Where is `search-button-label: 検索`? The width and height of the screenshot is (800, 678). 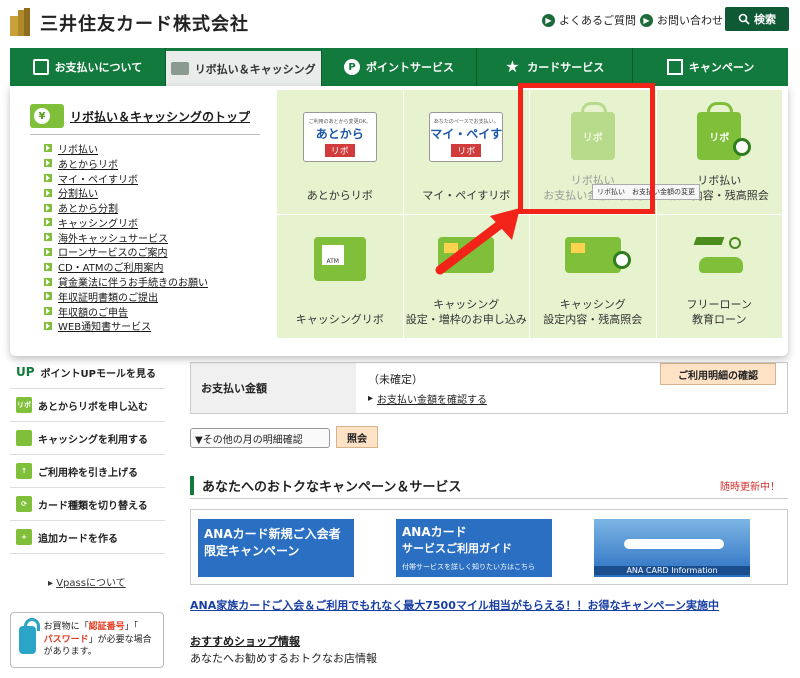
search-button-label: 検索 is located at coordinates (765, 19).